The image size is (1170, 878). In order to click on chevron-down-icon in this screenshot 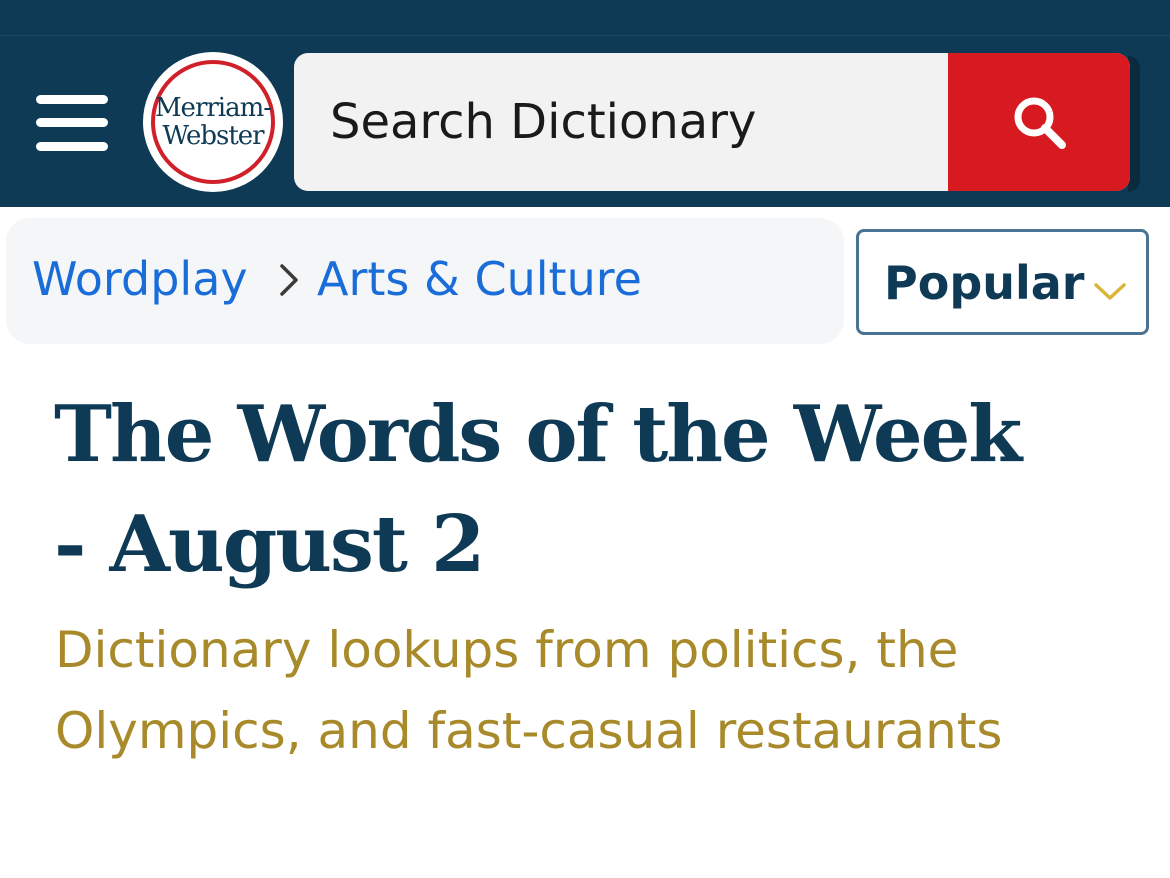, I will do `click(1110, 291)`.